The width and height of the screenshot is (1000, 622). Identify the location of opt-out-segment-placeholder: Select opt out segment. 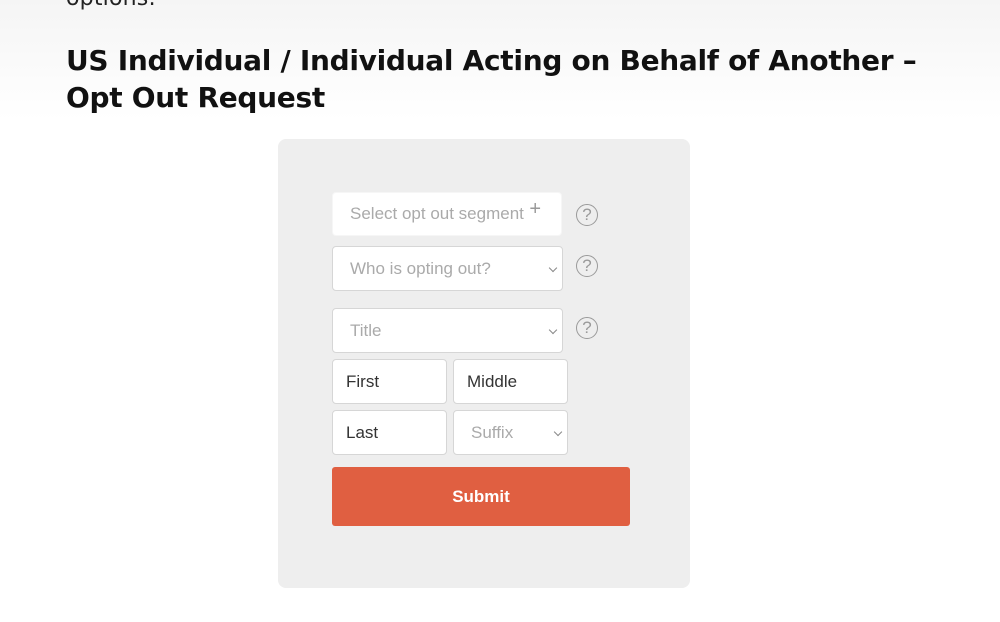
(437, 213).